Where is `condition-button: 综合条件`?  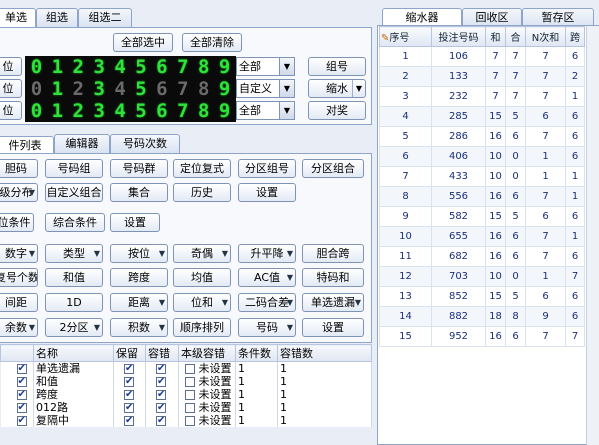 condition-button: 综合条件 is located at coordinates (75, 222).